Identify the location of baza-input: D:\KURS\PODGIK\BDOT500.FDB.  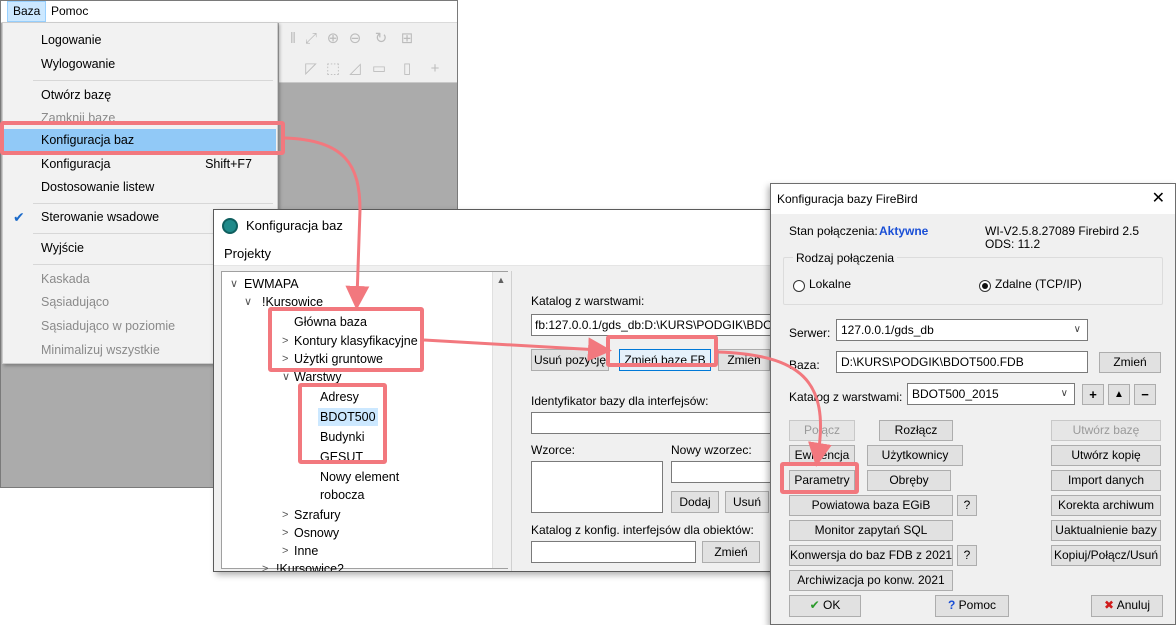
(962, 362).